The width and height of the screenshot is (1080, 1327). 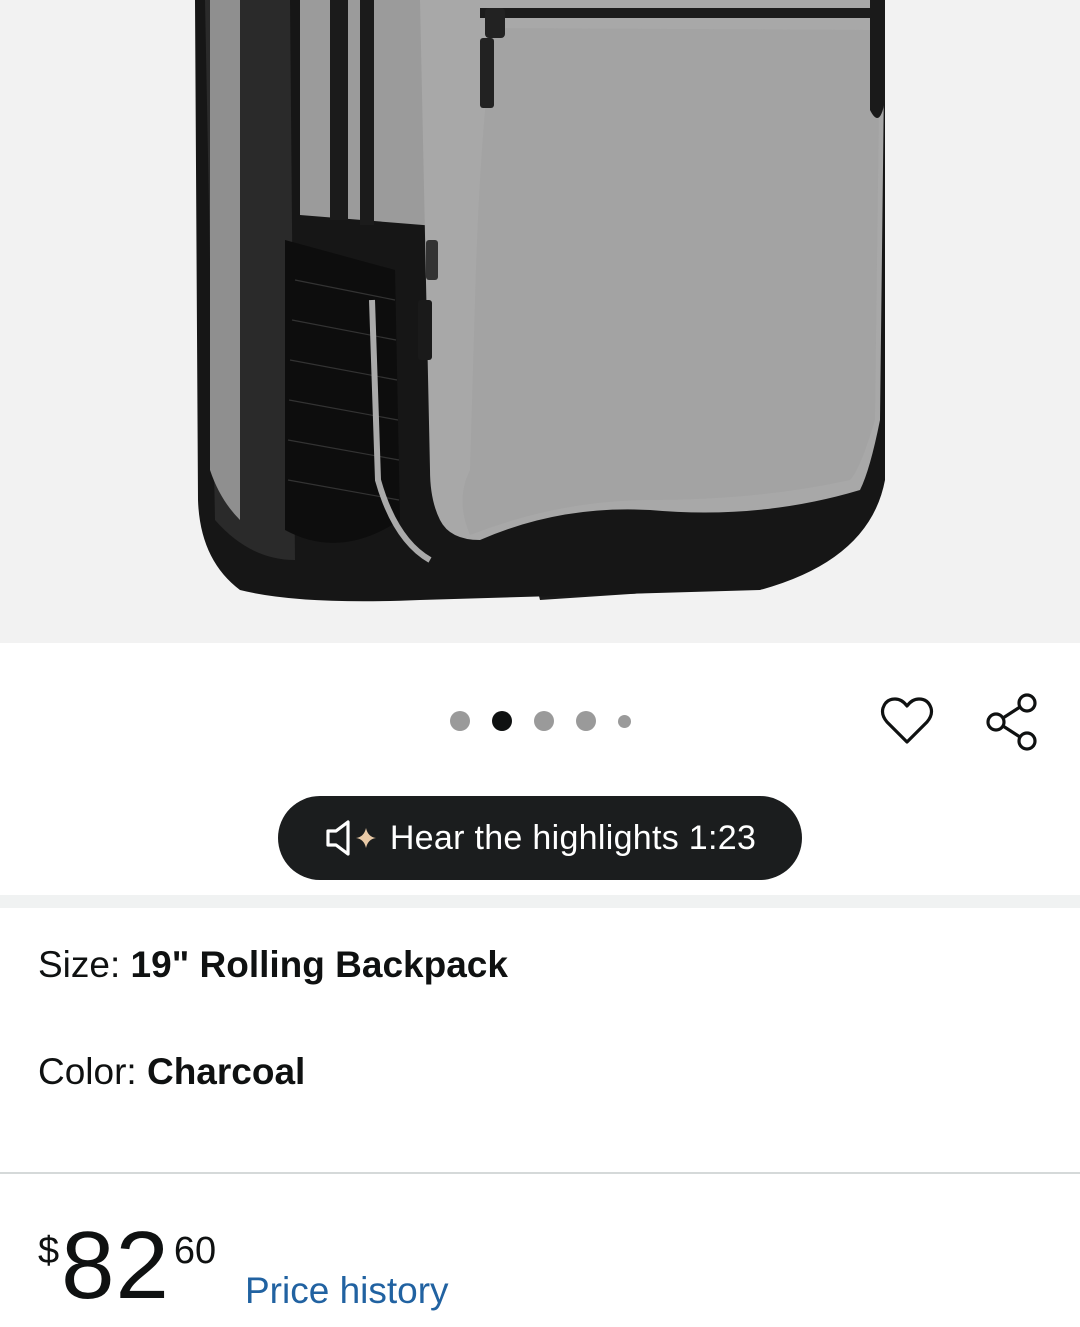 I want to click on hear-highlights-label: Hear the highlights 1:23, so click(x=573, y=837).